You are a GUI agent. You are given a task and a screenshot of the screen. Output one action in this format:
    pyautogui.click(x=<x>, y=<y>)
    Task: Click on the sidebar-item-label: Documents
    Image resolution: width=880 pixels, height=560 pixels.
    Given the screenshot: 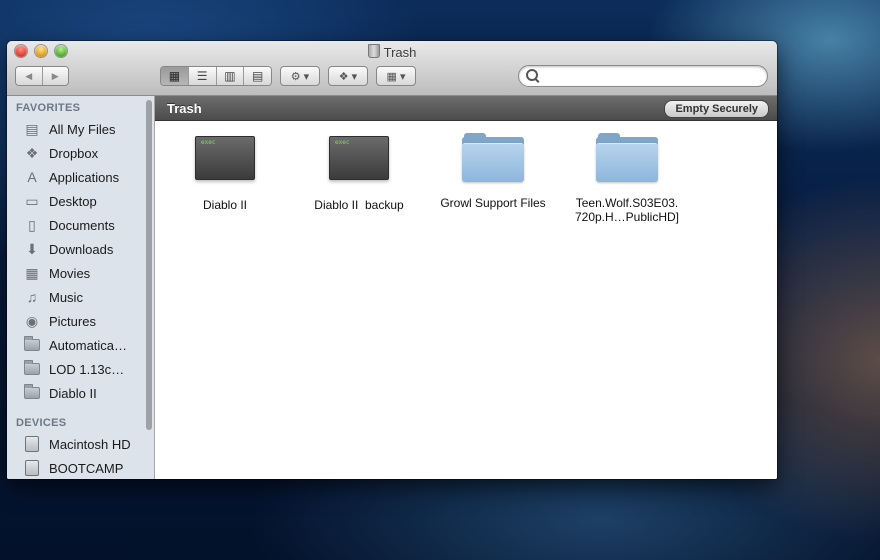 What is the action you would take?
    pyautogui.click(x=82, y=225)
    